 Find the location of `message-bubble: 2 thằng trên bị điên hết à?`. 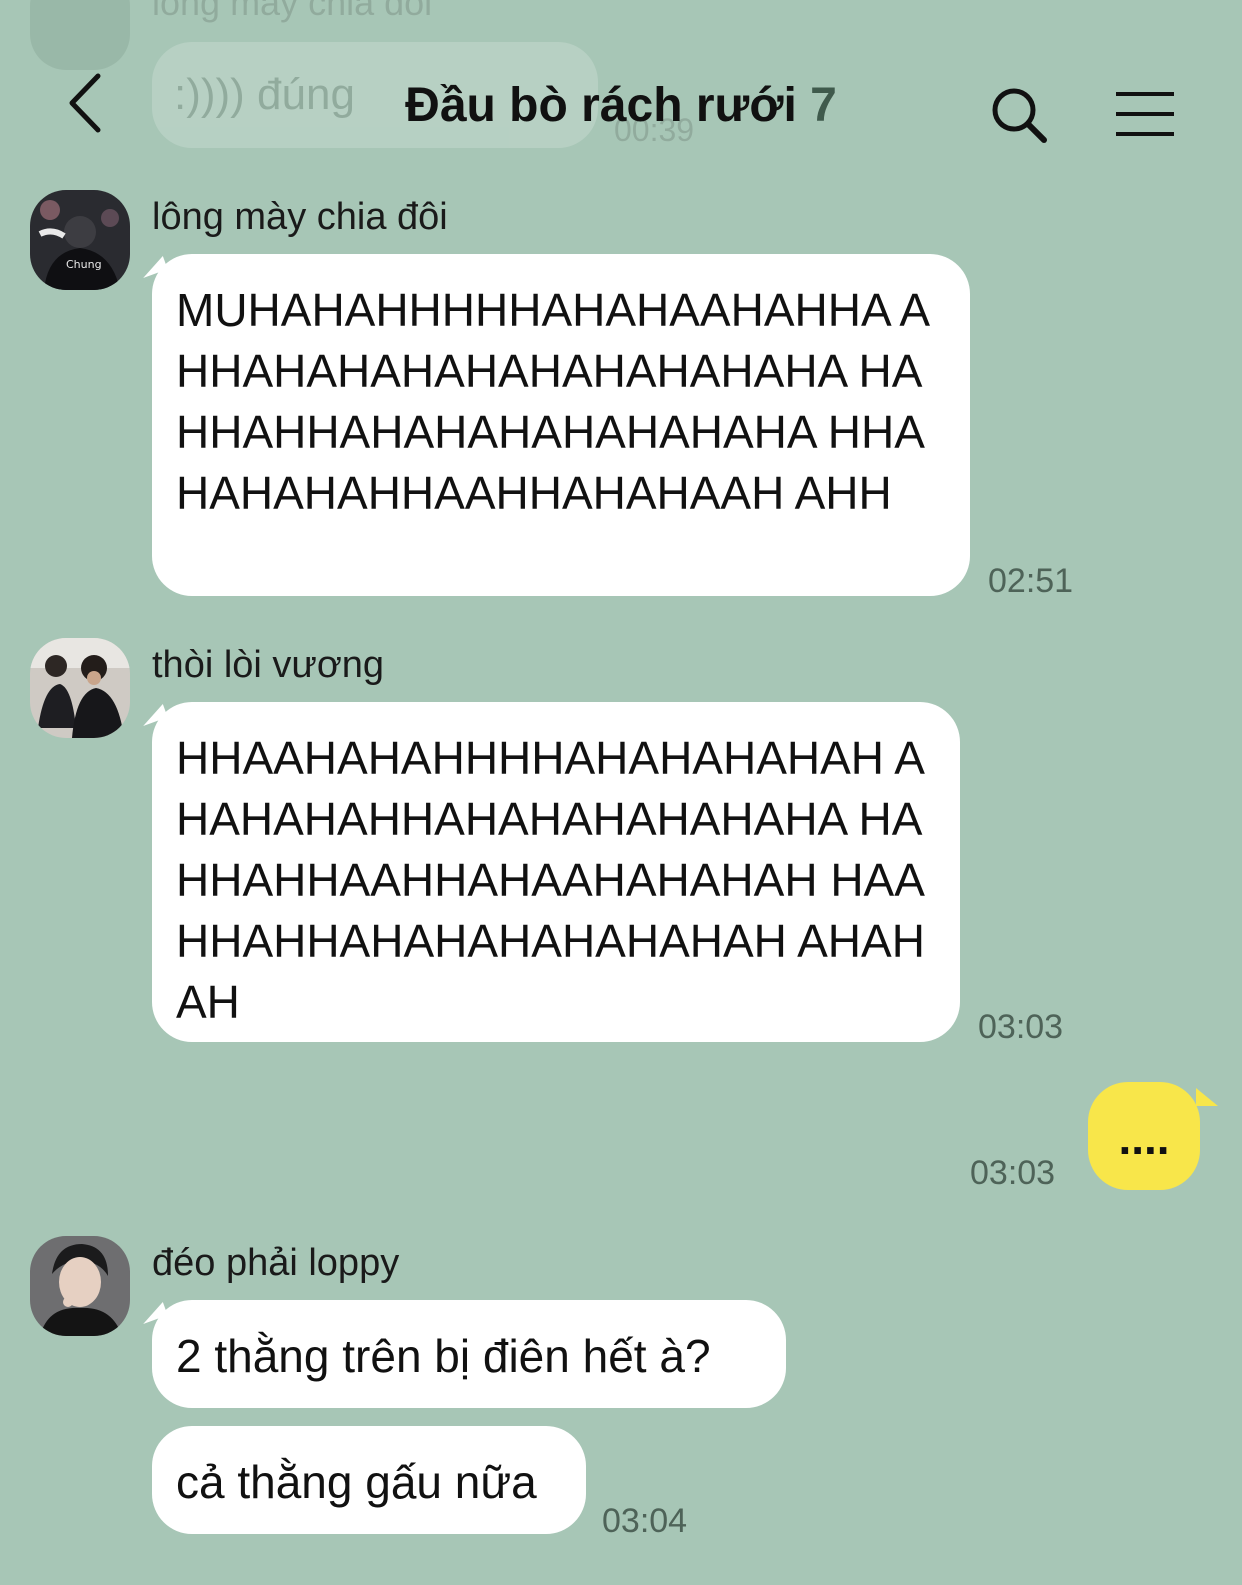

message-bubble: 2 thằng trên bị điên hết à? is located at coordinates (469, 1354).